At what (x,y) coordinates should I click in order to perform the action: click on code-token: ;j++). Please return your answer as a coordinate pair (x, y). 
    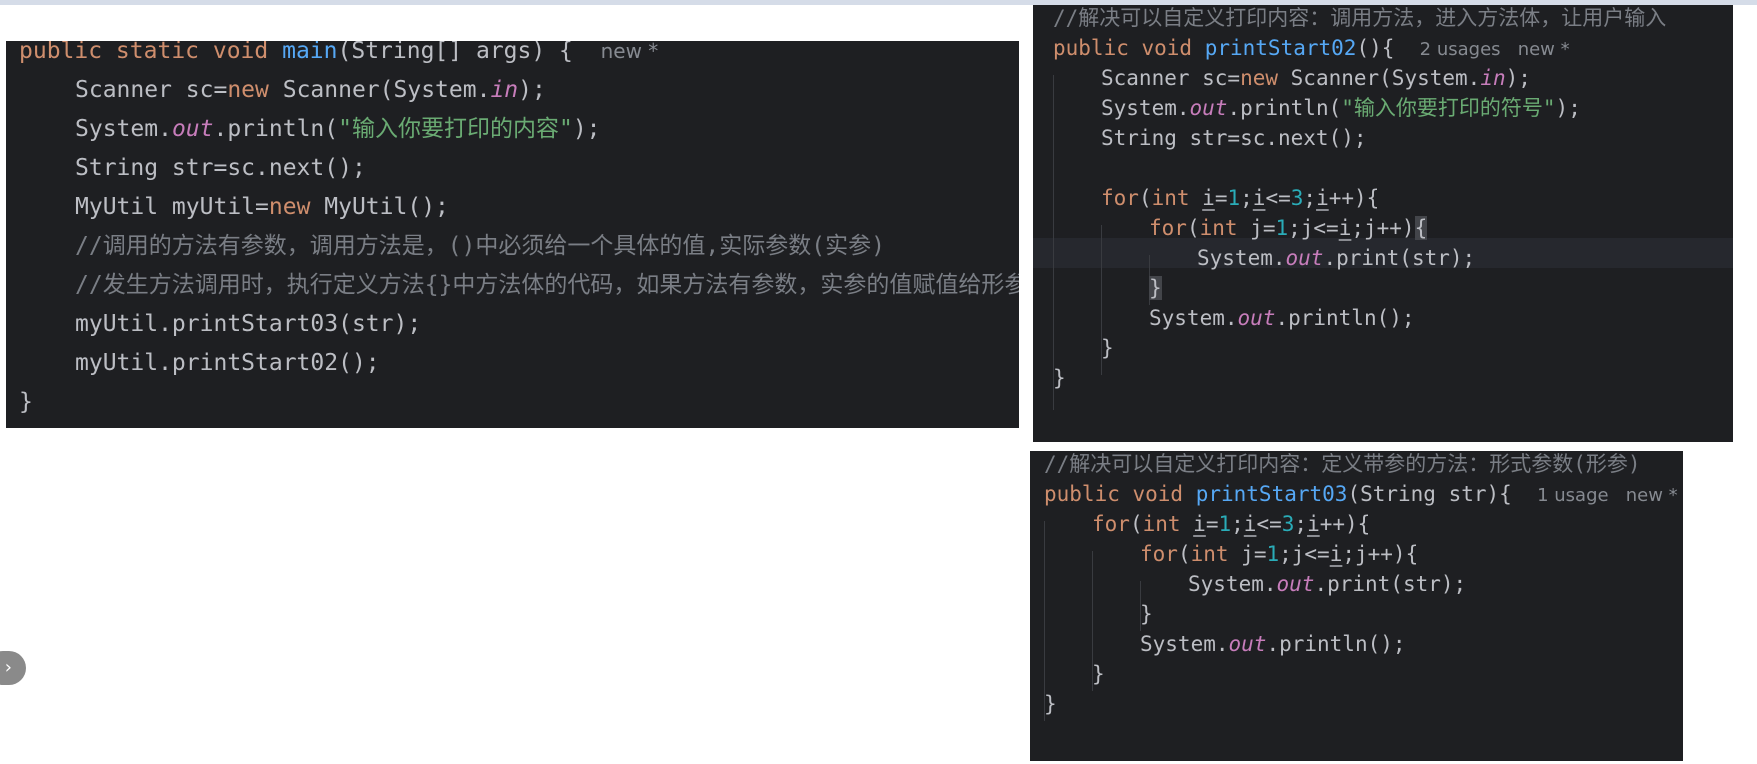
    Looking at the image, I should click on (1383, 228).